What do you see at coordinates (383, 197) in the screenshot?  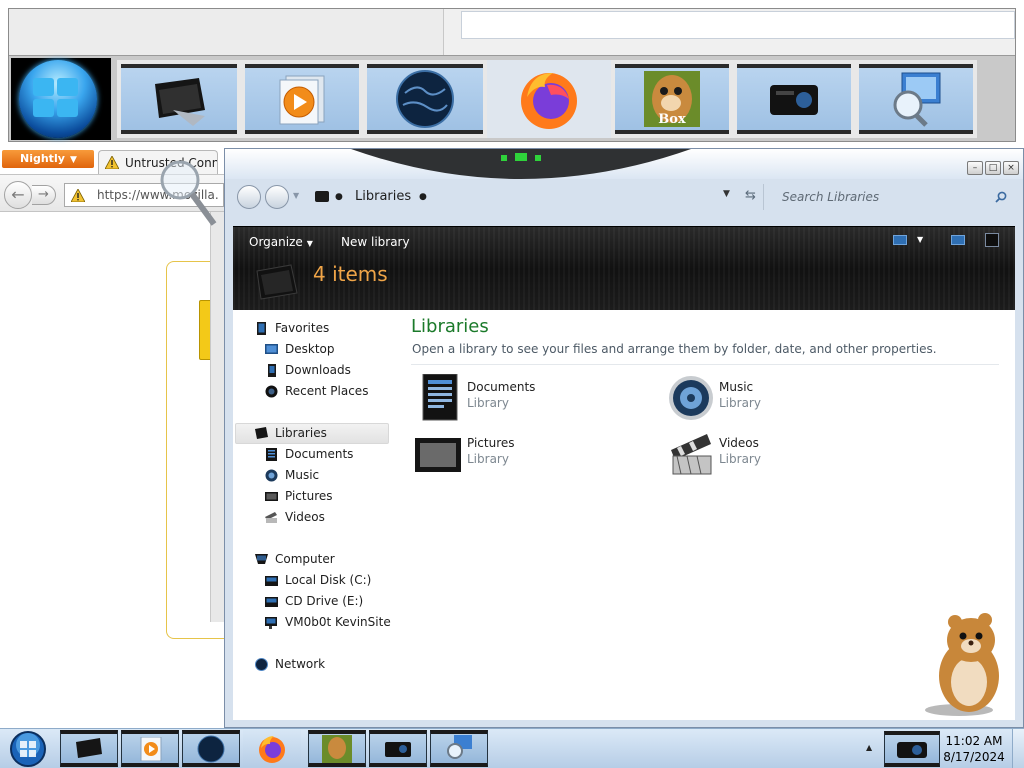 I see `breadcrumb-libraries: Libraries` at bounding box center [383, 197].